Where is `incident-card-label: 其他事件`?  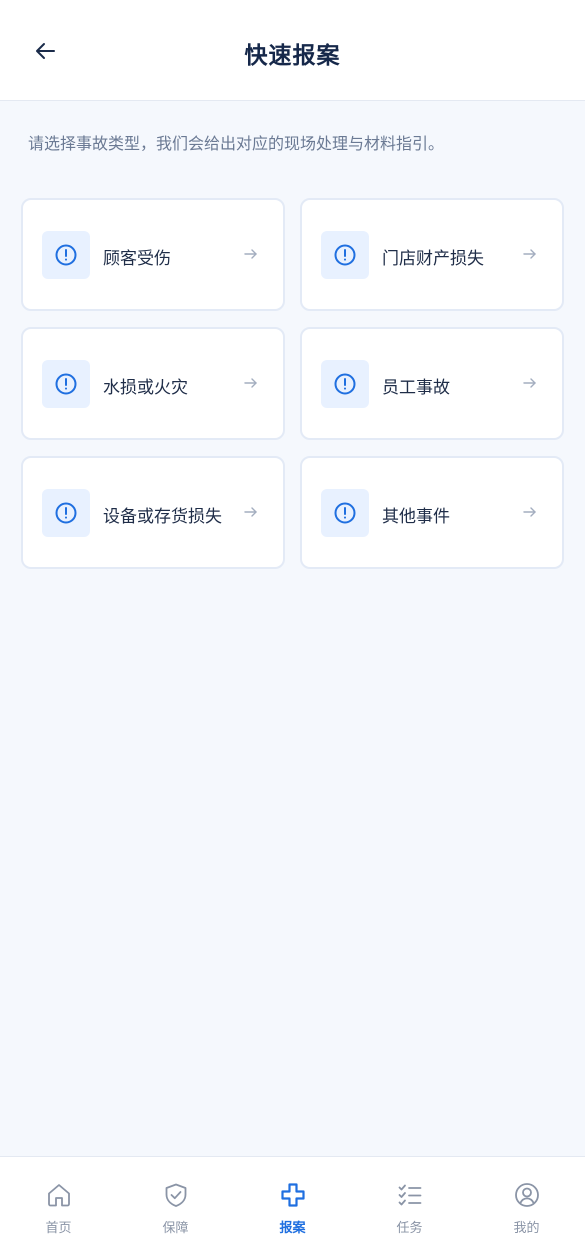 incident-card-label: 其他事件 is located at coordinates (416, 517).